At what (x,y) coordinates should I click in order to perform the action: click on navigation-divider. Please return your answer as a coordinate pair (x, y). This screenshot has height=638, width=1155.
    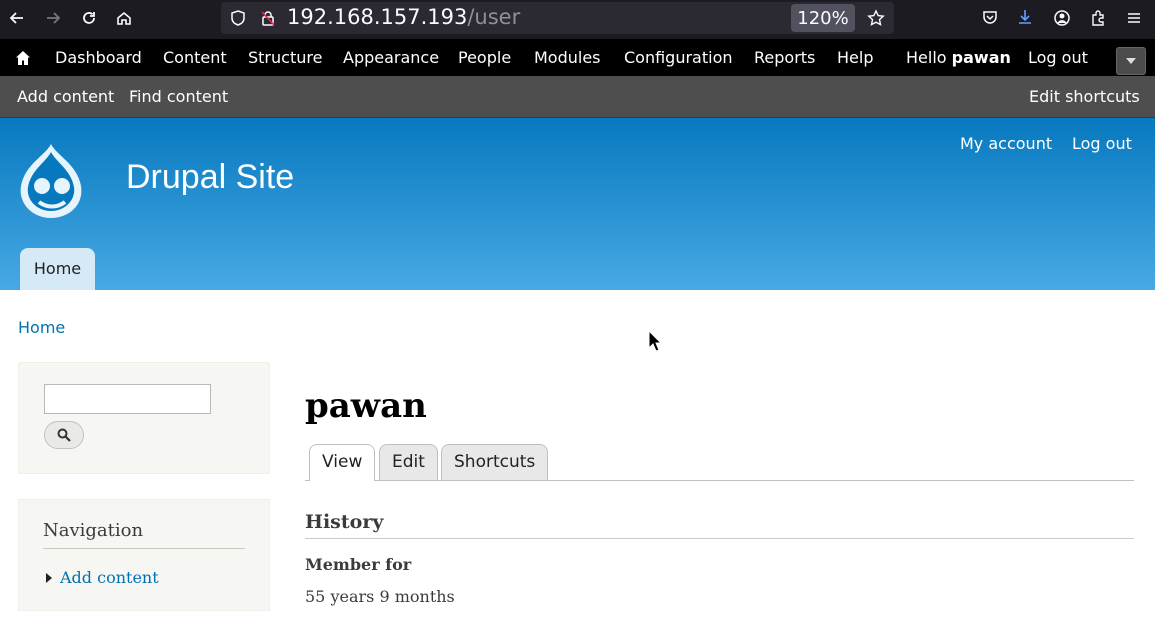
    Looking at the image, I should click on (144, 548).